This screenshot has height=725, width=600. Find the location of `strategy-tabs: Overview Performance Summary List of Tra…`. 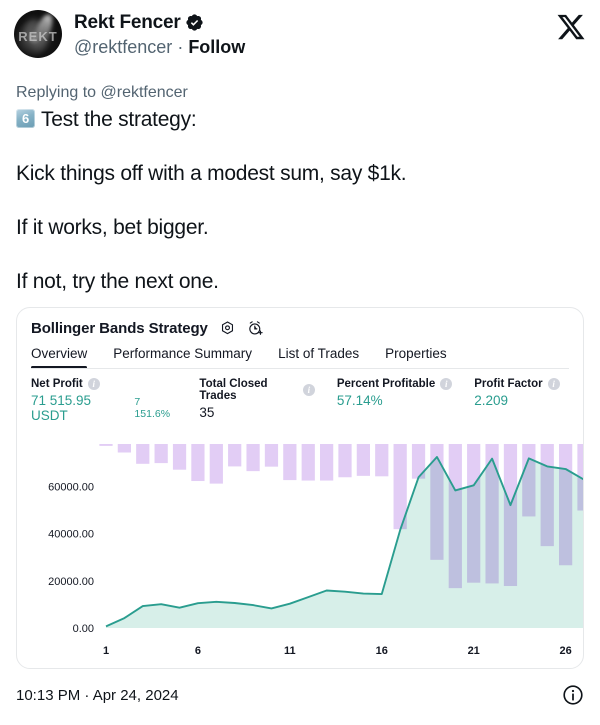

strategy-tabs: Overview Performance Summary List of Tra… is located at coordinates (300, 357).